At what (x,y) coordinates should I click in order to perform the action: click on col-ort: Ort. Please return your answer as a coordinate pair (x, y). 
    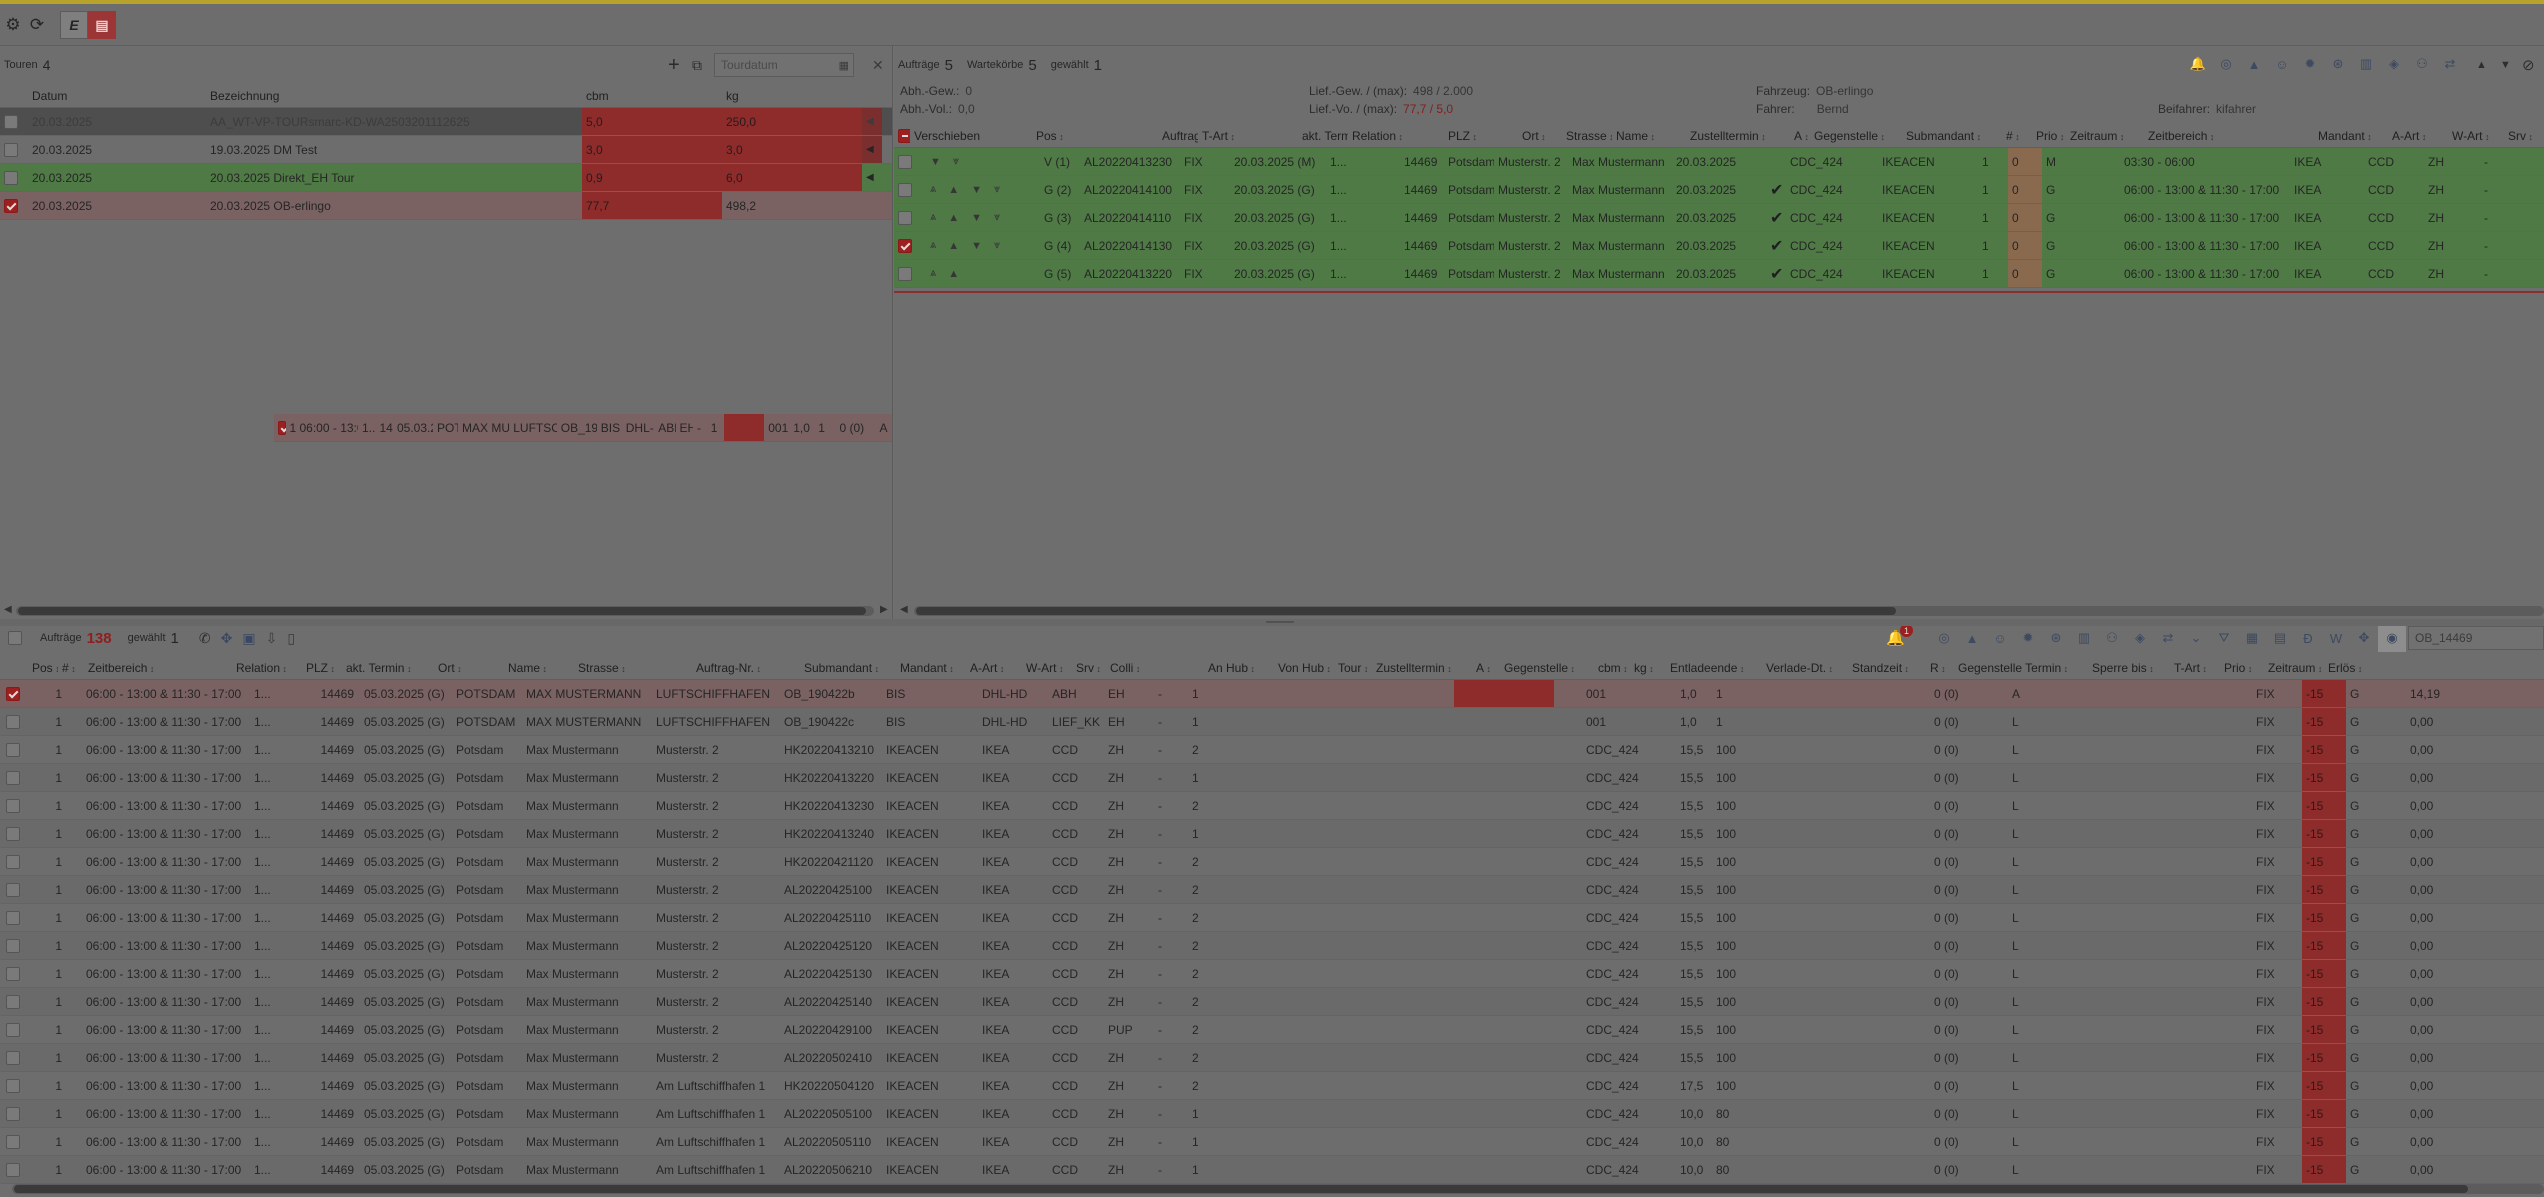
    Looking at the image, I should click on (469, 668).